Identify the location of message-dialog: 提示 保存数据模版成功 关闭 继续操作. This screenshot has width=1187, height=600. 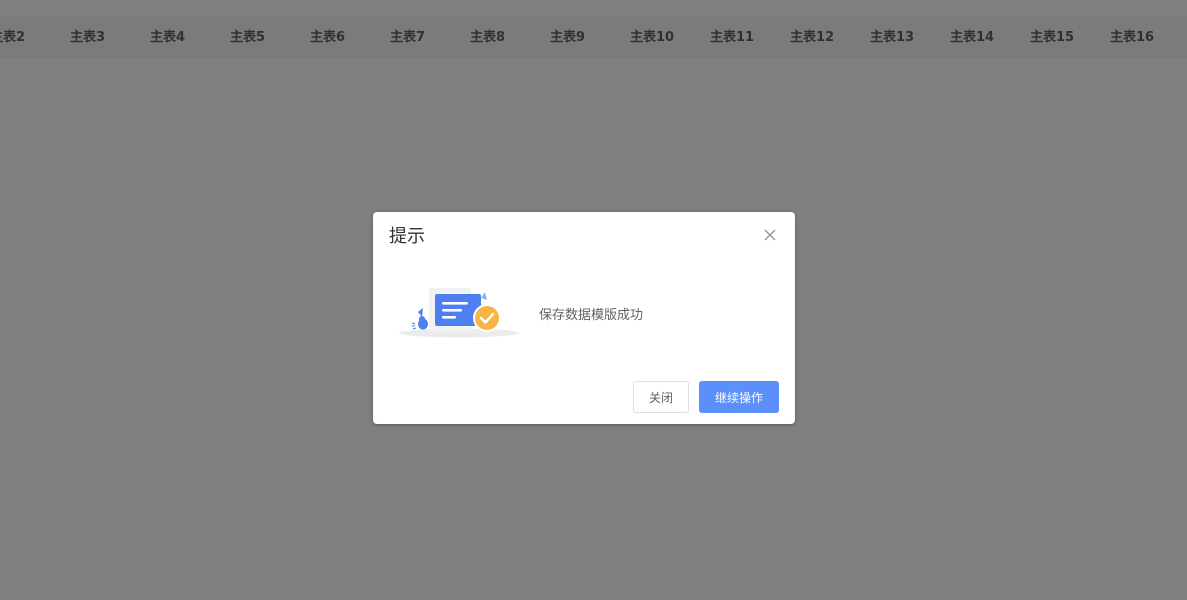
(584, 318).